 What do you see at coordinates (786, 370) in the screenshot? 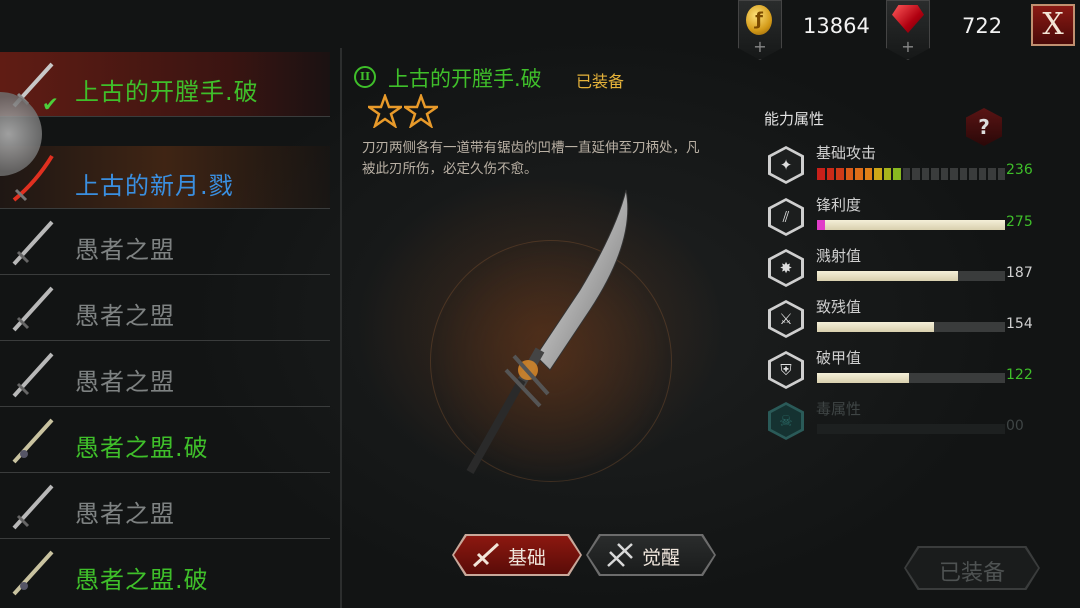
I see `armor-break-icon: ⛨` at bounding box center [786, 370].